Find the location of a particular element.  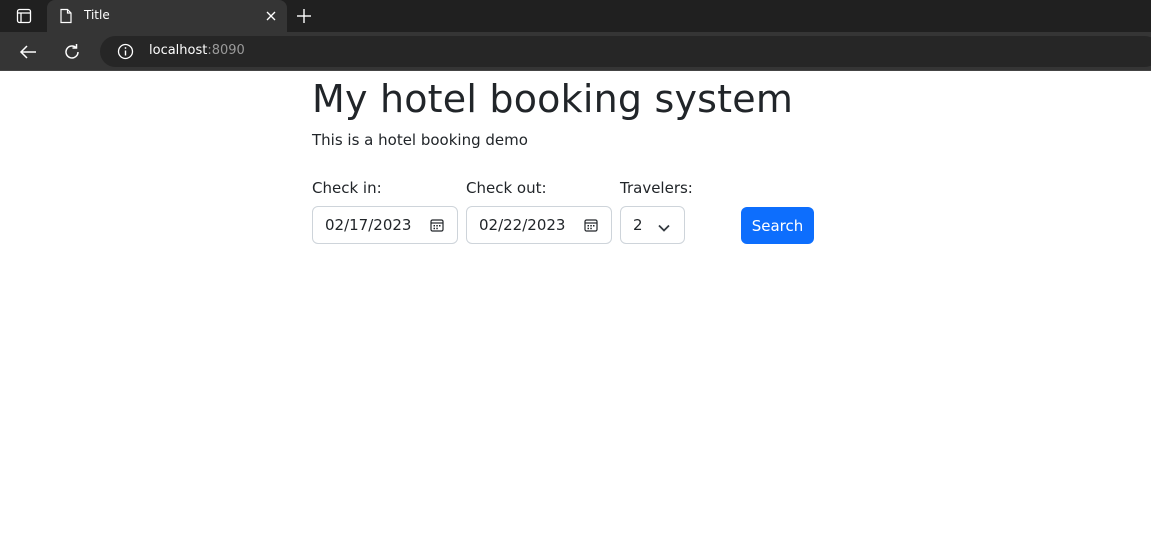

check-out-input: 02/22/2023 is located at coordinates (539, 225).